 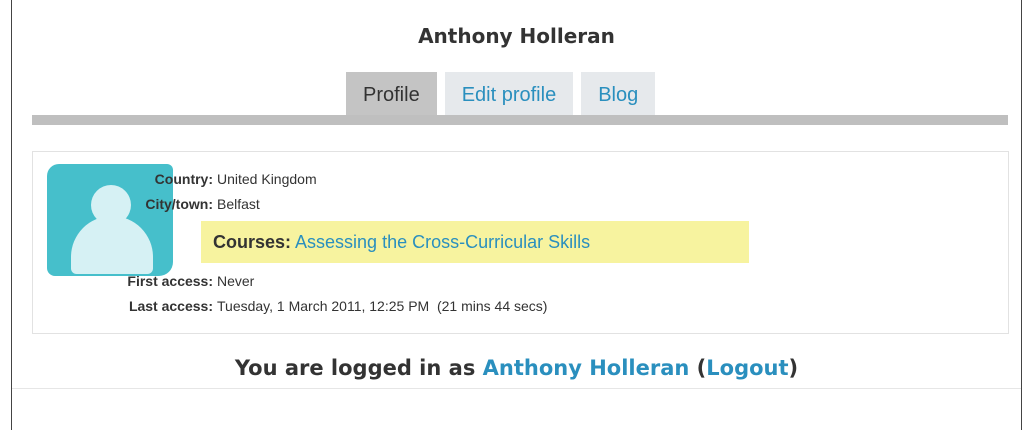 I want to click on logout-open-paren: (, so click(x=701, y=368).